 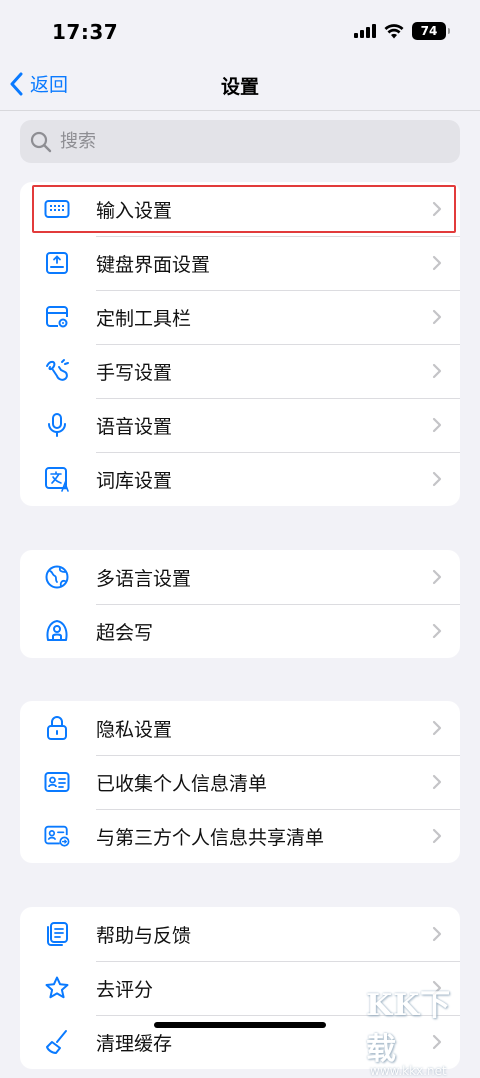 I want to click on wifi-icon, so click(x=394, y=30).